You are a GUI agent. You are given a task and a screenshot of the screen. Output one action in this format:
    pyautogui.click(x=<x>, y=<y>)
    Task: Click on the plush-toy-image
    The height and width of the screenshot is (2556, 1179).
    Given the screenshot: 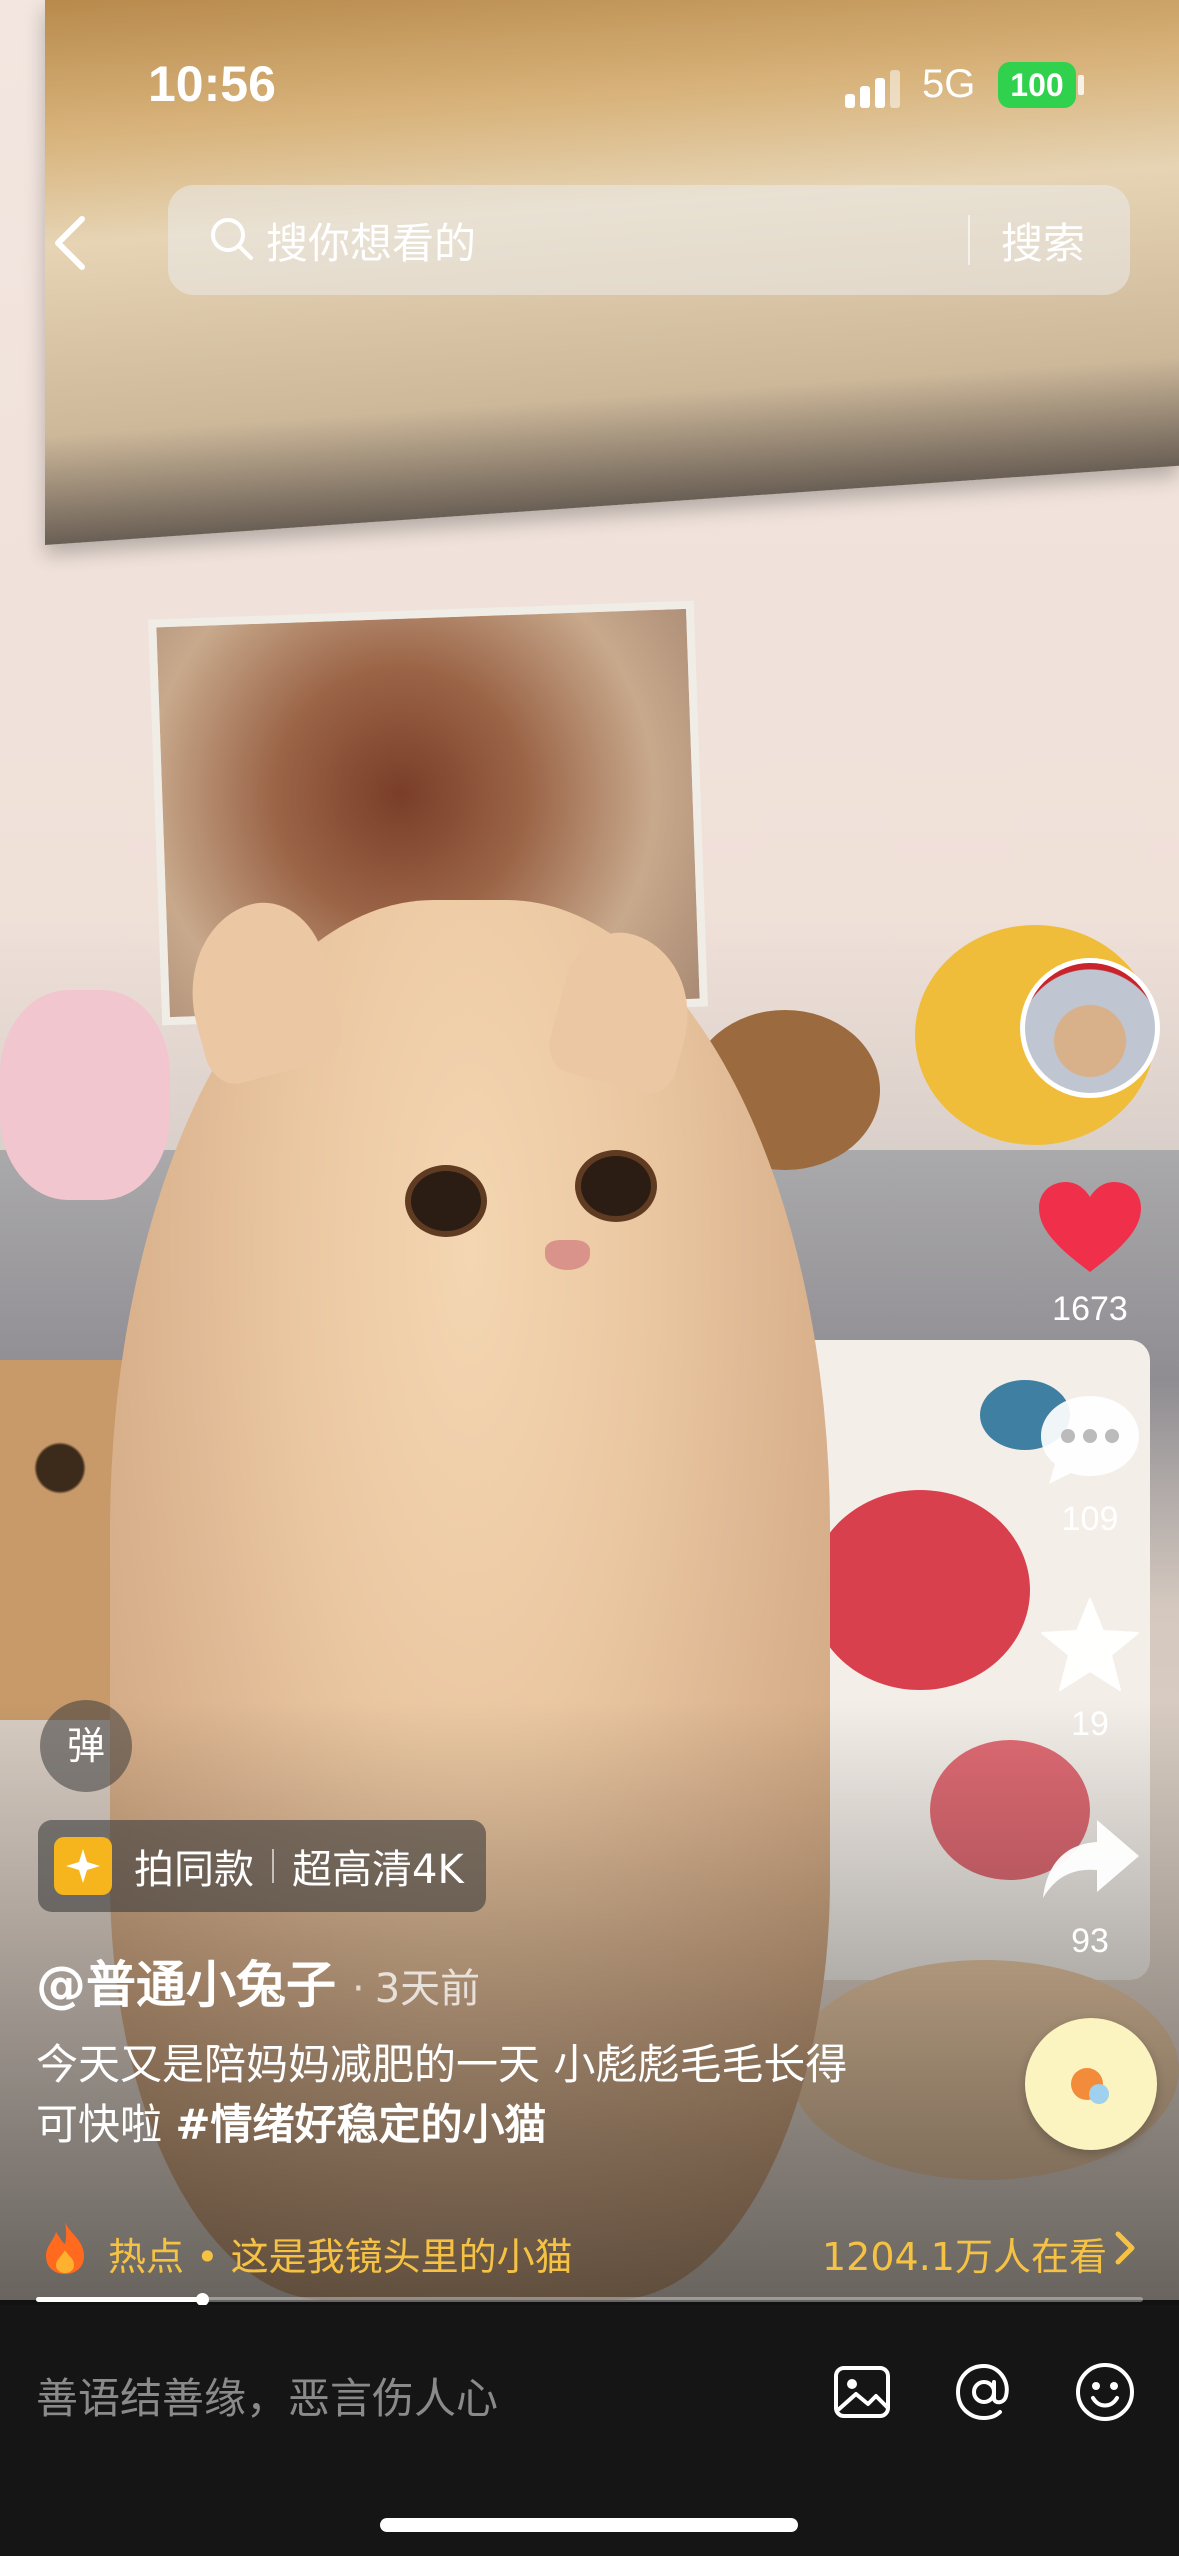 What is the action you would take?
    pyautogui.click(x=85, y=1095)
    